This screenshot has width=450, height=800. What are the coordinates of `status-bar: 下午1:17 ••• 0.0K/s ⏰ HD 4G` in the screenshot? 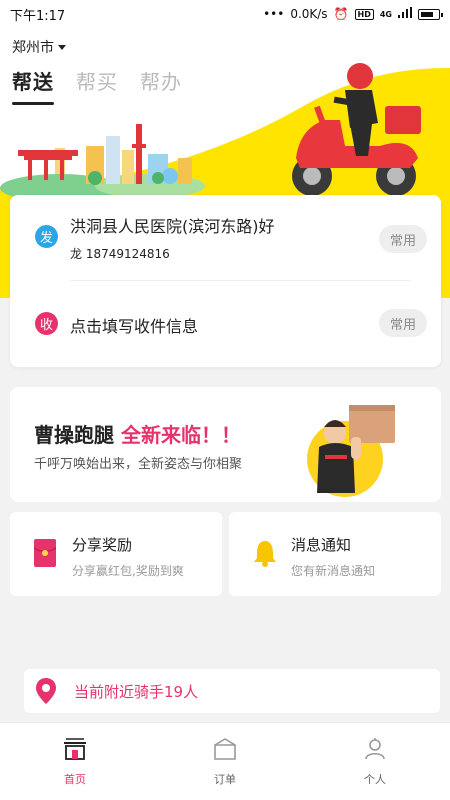 It's located at (225, 14).